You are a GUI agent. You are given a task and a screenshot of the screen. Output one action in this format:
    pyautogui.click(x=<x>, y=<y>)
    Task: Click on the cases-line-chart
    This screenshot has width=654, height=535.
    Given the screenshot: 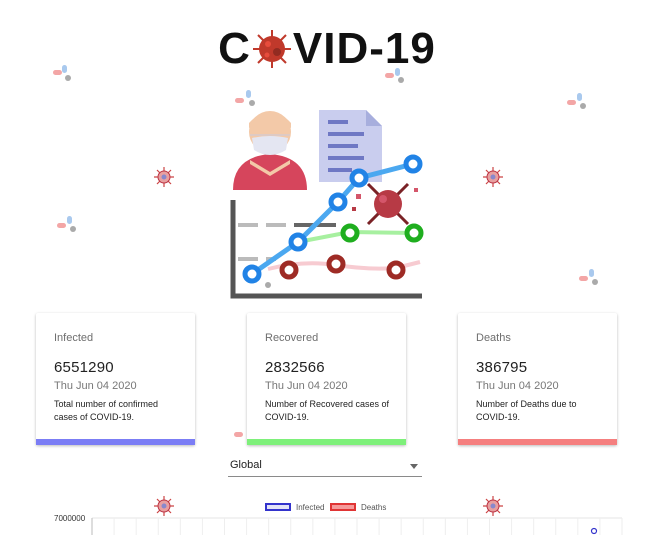 What is the action you would take?
    pyautogui.click(x=357, y=526)
    